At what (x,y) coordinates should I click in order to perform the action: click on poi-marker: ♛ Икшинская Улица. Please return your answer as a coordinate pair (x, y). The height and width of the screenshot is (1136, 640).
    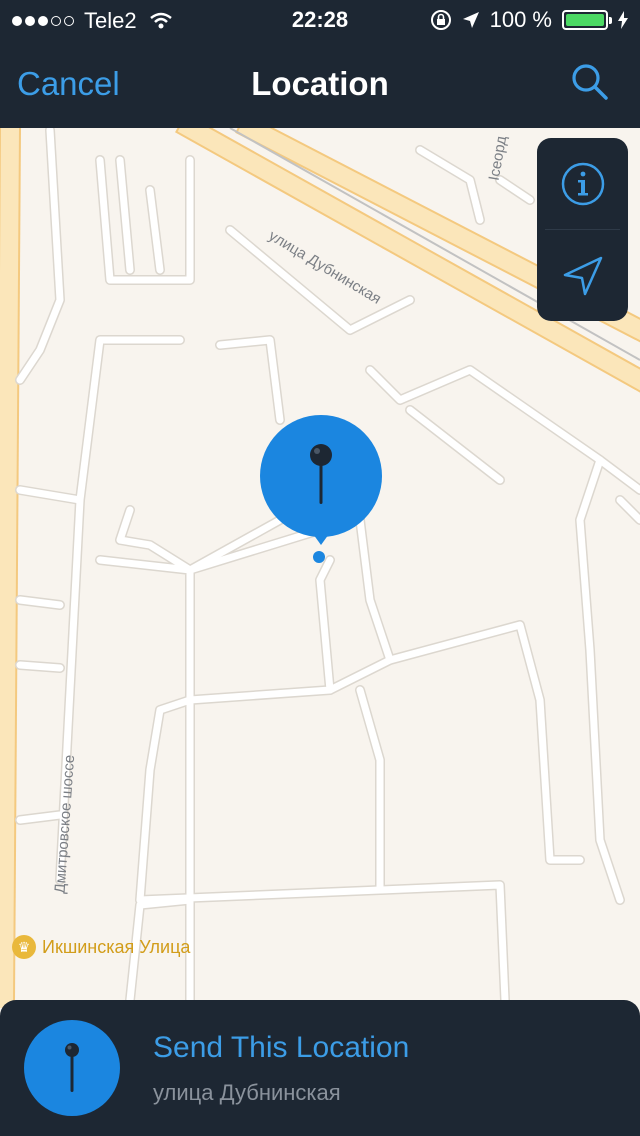
    Looking at the image, I should click on (101, 947).